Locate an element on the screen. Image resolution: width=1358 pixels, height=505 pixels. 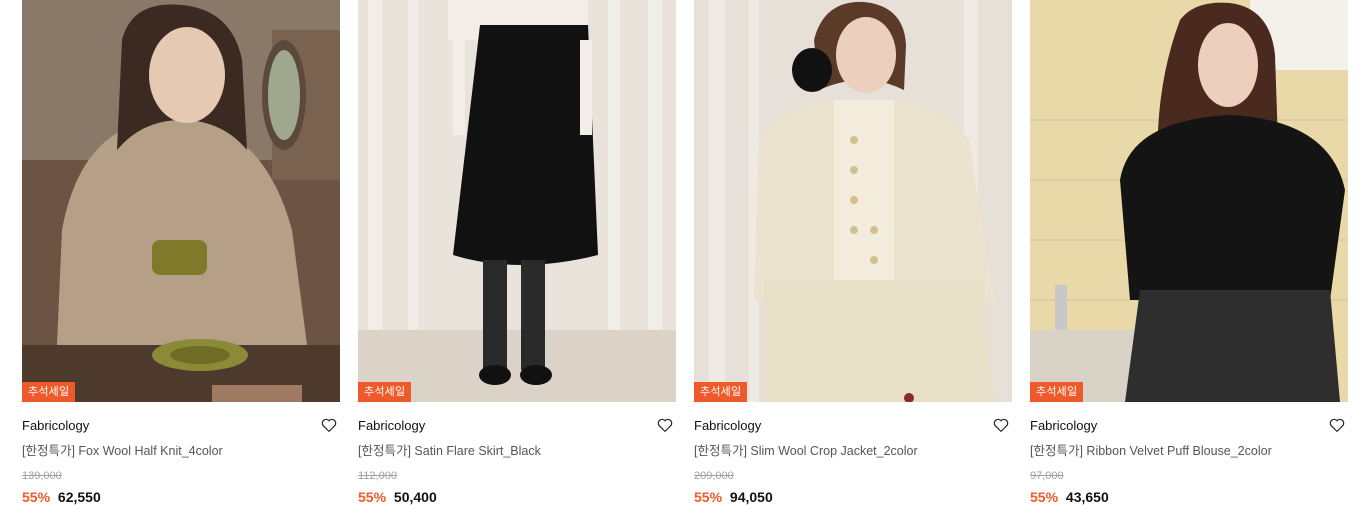
original-price: 139,000 is located at coordinates (42, 476).